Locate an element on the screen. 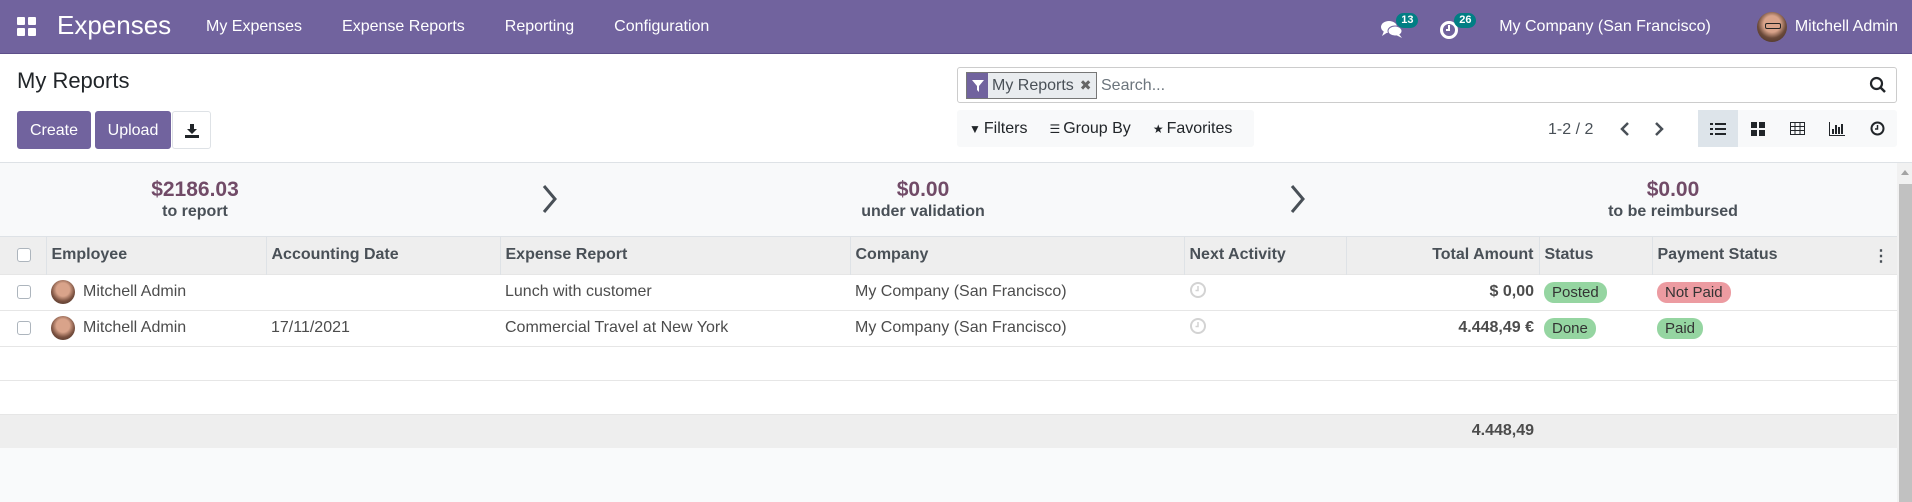 The image size is (1912, 502). column-company: Company is located at coordinates (1016, 255).